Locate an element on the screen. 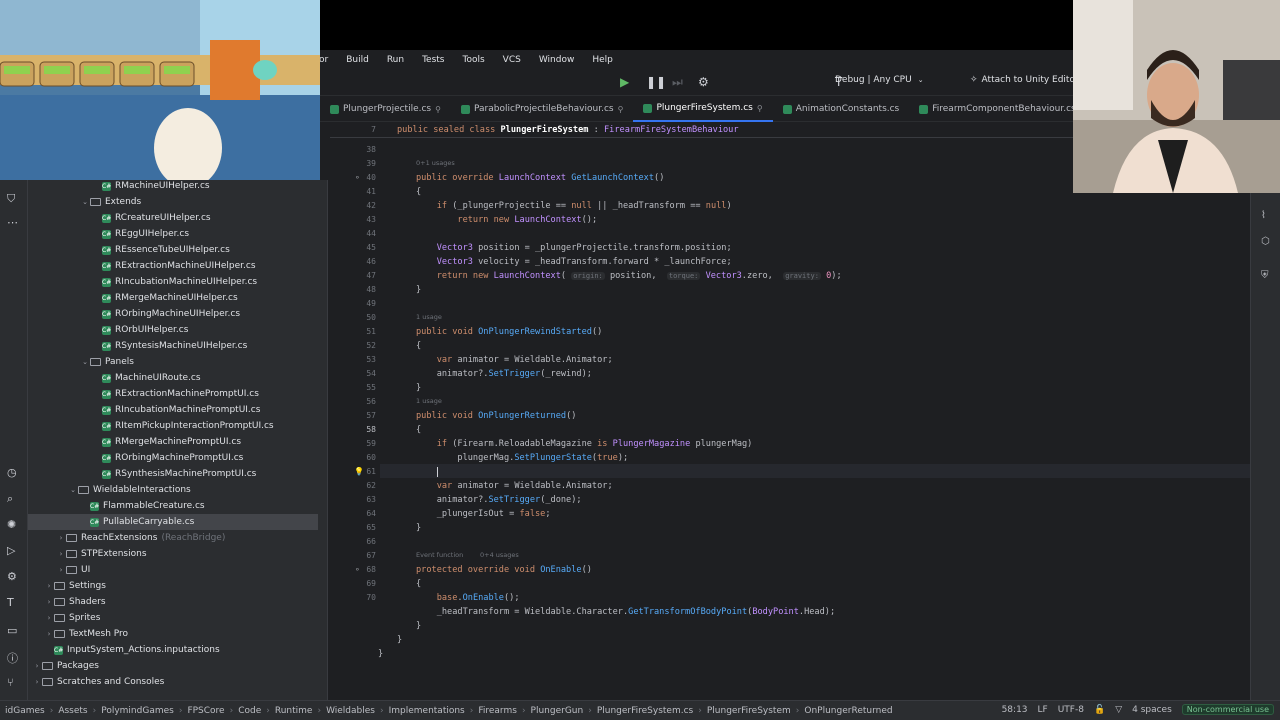 Image resolution: width=1280 pixels, height=720 pixels. readonly-icon: 🔓 is located at coordinates (1099, 710).